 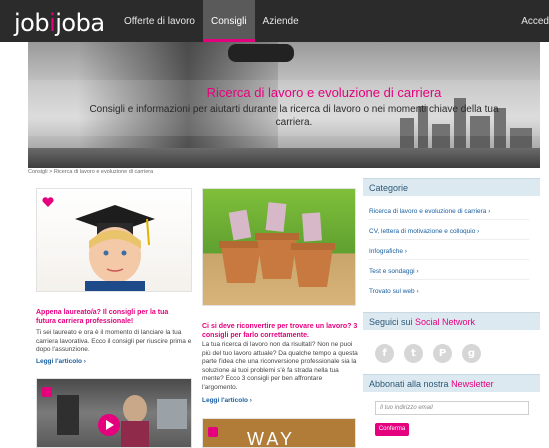 I want to click on way-sign-image: WAY, so click(x=279, y=433).